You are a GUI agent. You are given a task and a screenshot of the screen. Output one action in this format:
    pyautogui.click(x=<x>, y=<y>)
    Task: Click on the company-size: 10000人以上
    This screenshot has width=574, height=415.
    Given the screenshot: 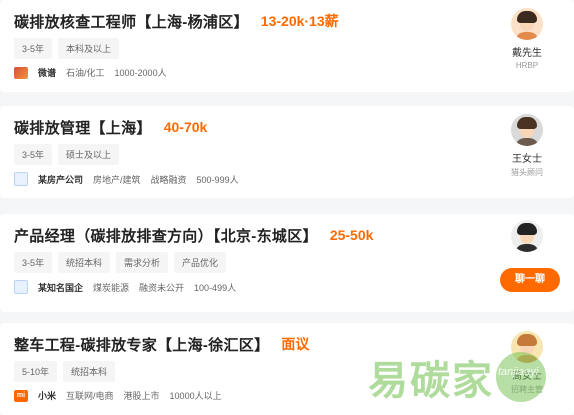 What is the action you would take?
    pyautogui.click(x=195, y=396)
    